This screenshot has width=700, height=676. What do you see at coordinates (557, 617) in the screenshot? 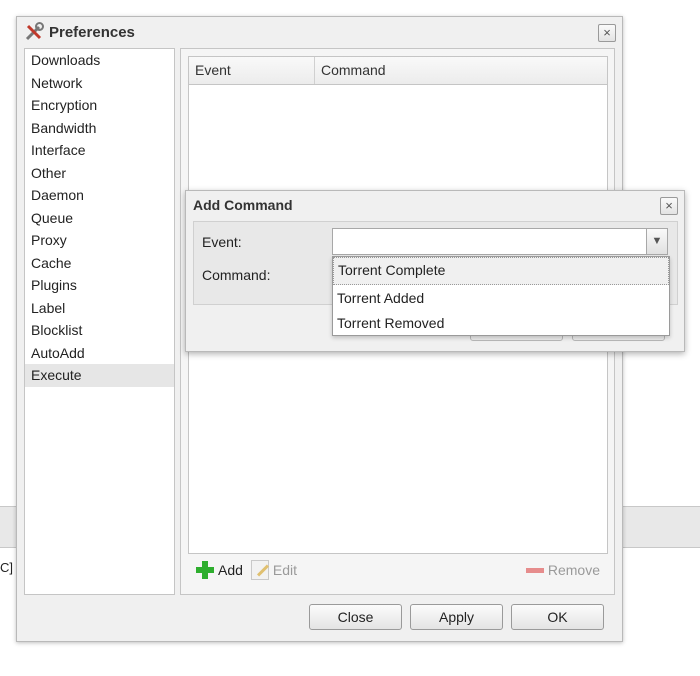
I see `ok-button: OK` at bounding box center [557, 617].